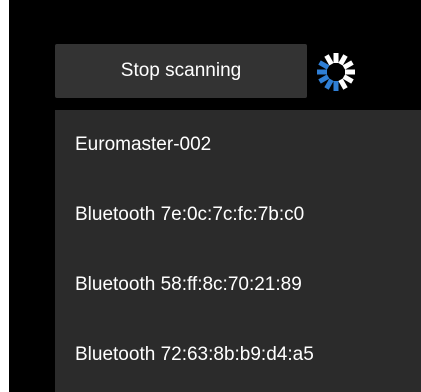 This screenshot has width=421, height=392. I want to click on stop-scanning-button: Stop scanning, so click(181, 71).